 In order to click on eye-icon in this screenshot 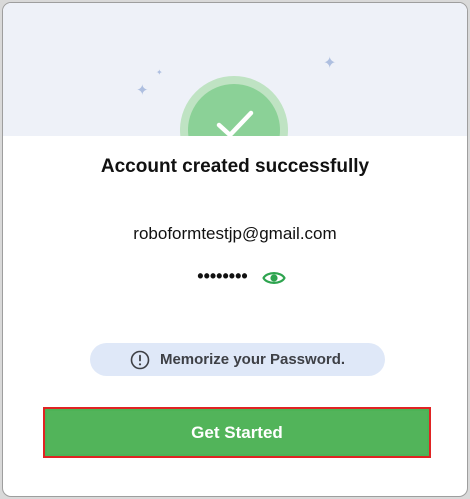, I will do `click(274, 278)`.